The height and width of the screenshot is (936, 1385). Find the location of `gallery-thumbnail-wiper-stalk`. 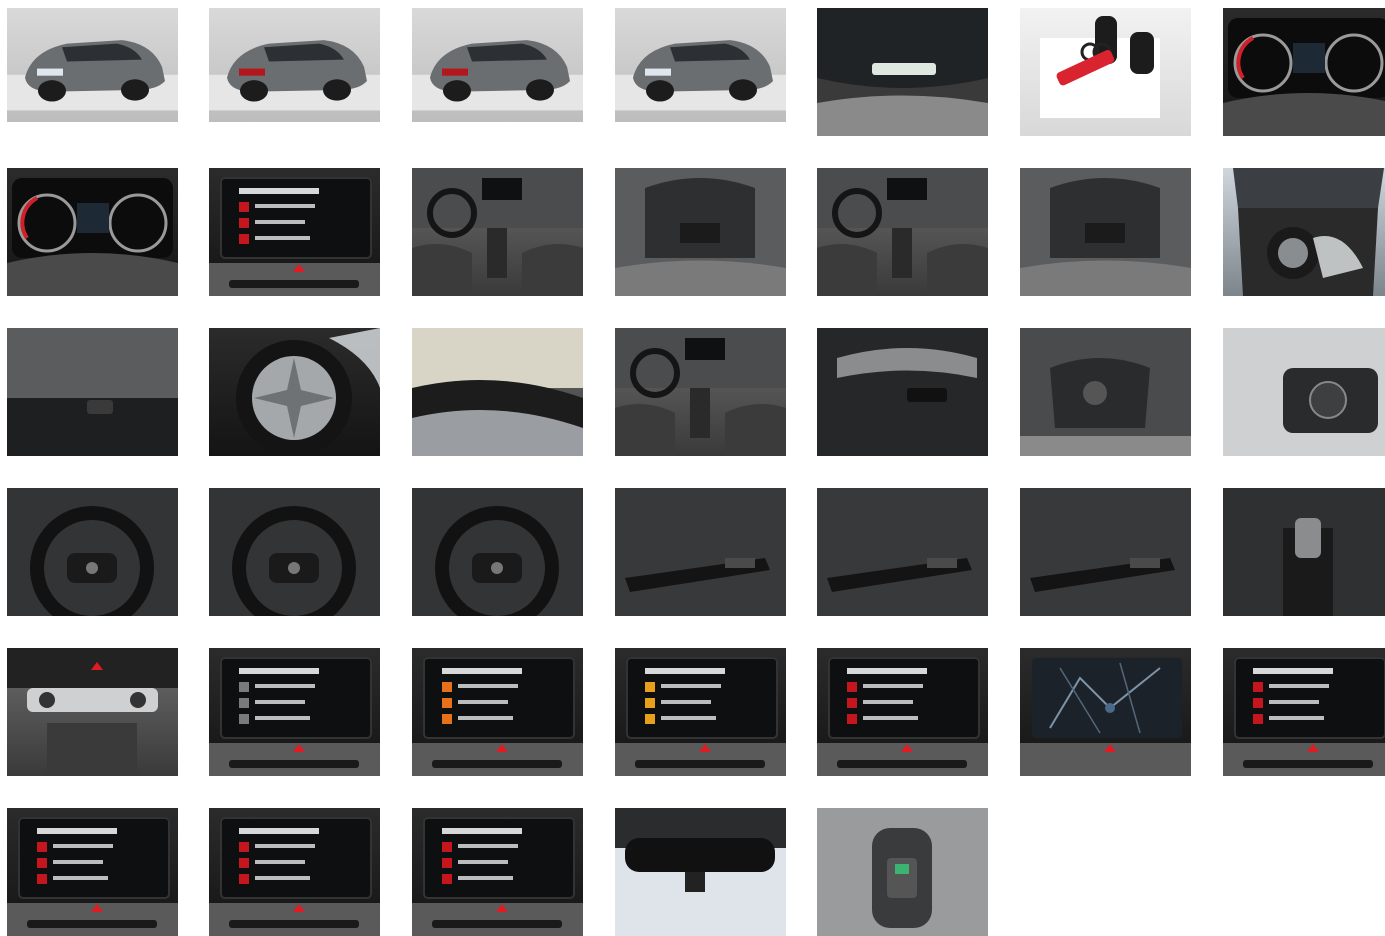

gallery-thumbnail-wiper-stalk is located at coordinates (700, 552).